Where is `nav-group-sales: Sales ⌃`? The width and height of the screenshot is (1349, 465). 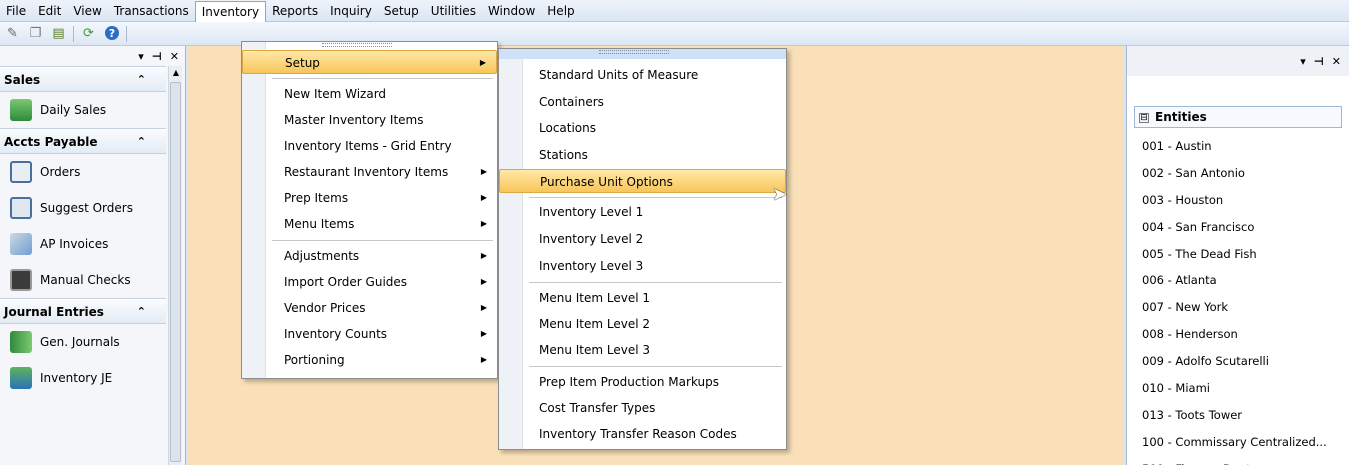 nav-group-sales: Sales ⌃ is located at coordinates (83, 79).